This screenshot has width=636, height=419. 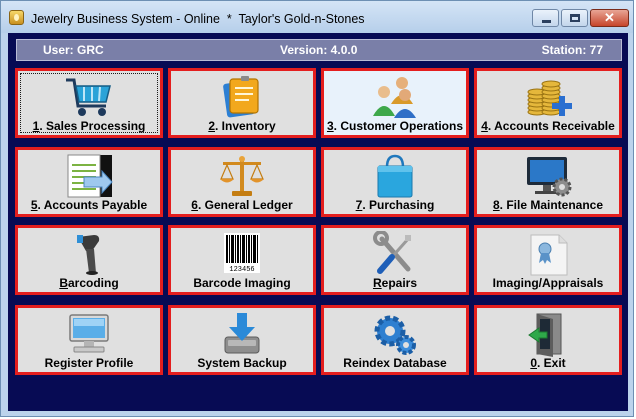 I want to click on maximize-button, so click(x=574, y=18).